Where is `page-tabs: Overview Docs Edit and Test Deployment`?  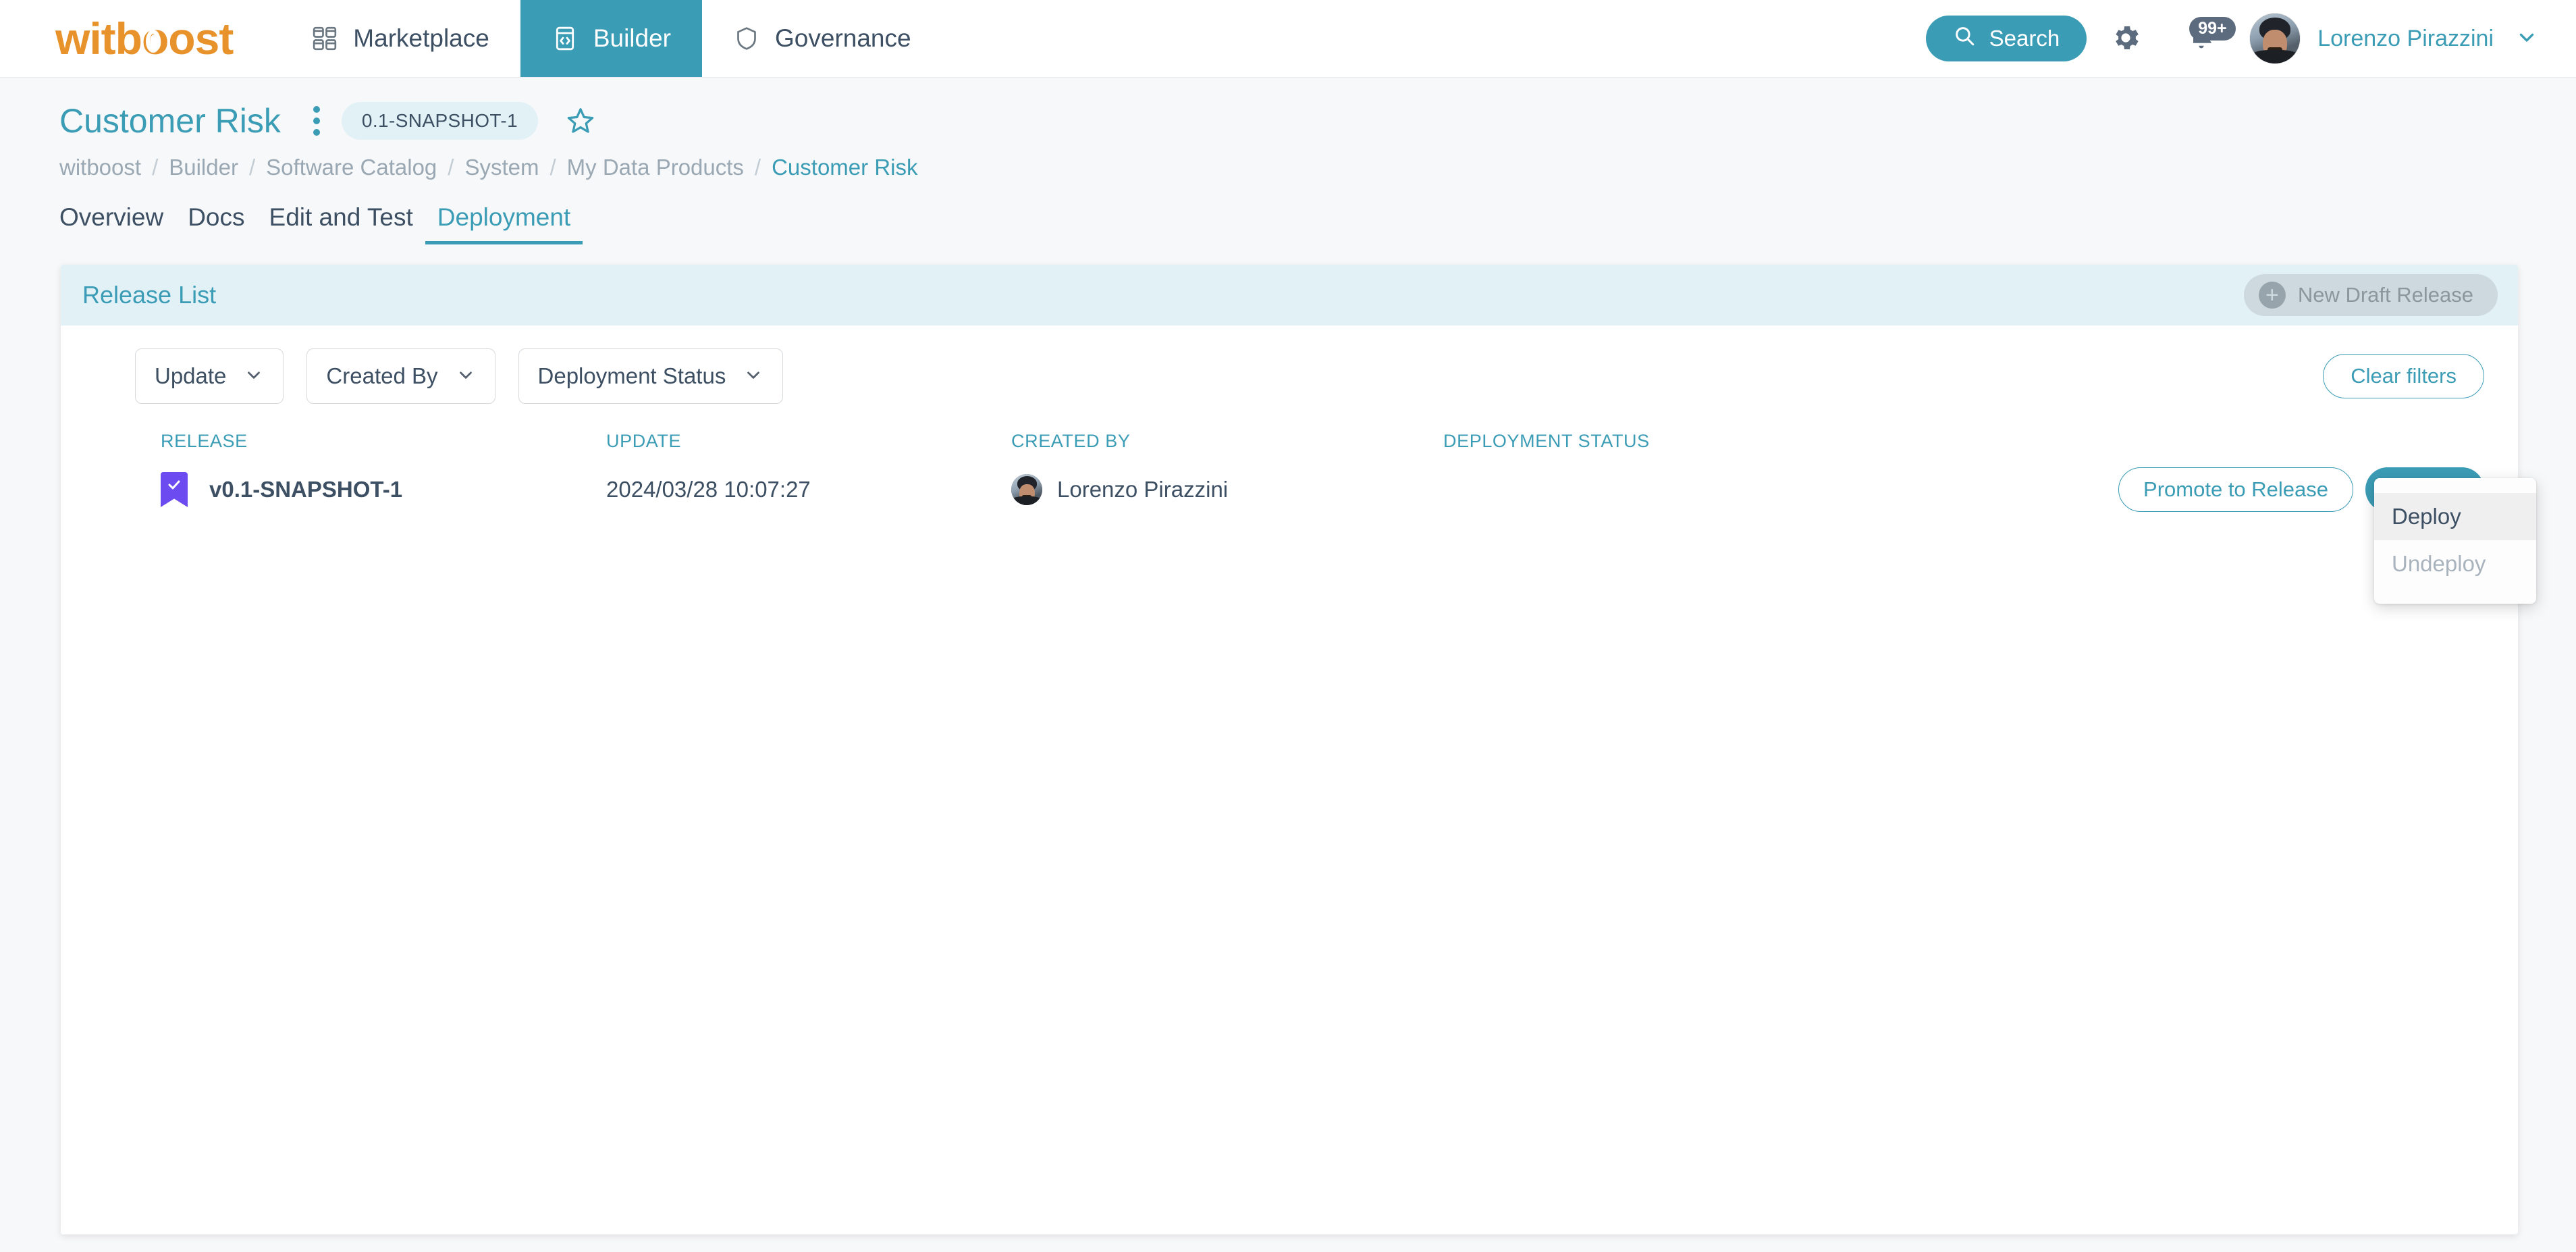
page-tabs: Overview Docs Edit and Test Deployment is located at coordinates (1317, 223).